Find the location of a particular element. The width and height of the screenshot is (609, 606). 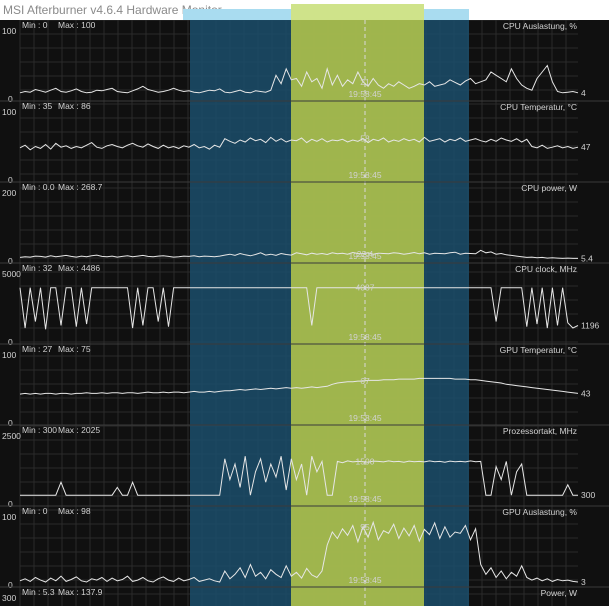

graph-cursor-value: 1590 is located at coordinates (365, 462).